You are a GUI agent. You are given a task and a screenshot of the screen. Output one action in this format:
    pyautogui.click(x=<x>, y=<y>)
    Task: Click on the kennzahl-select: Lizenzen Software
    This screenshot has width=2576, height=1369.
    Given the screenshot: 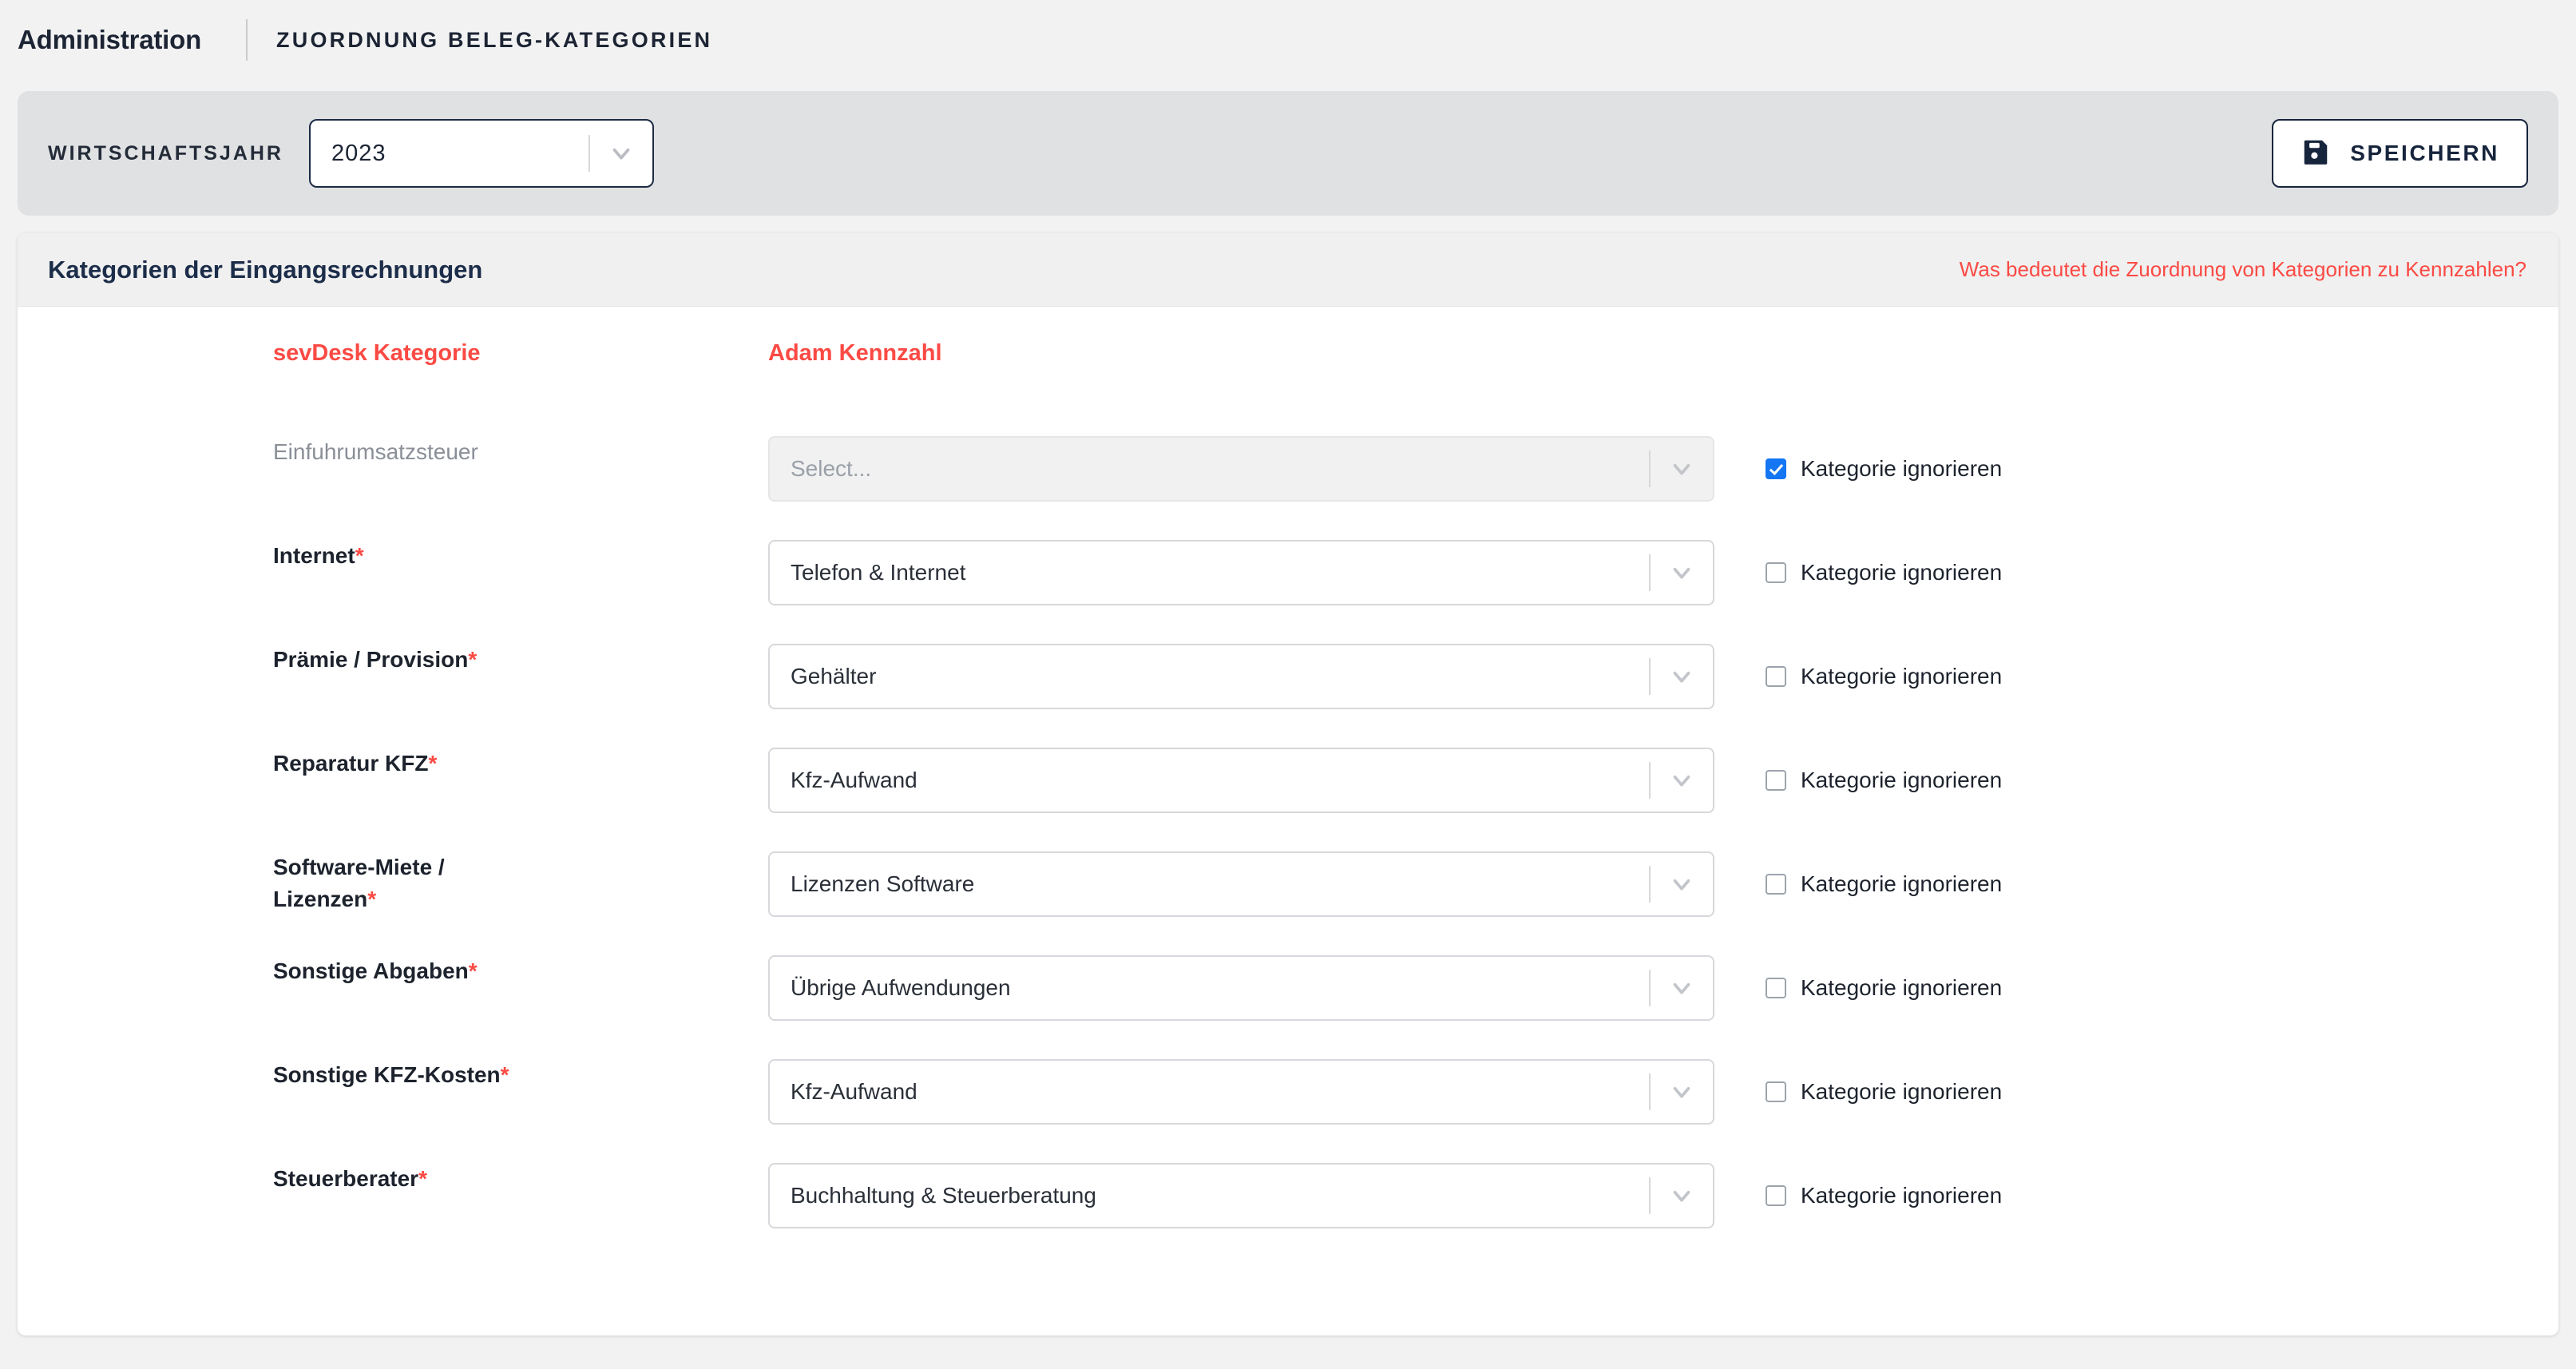 What is the action you would take?
    pyautogui.click(x=1241, y=884)
    